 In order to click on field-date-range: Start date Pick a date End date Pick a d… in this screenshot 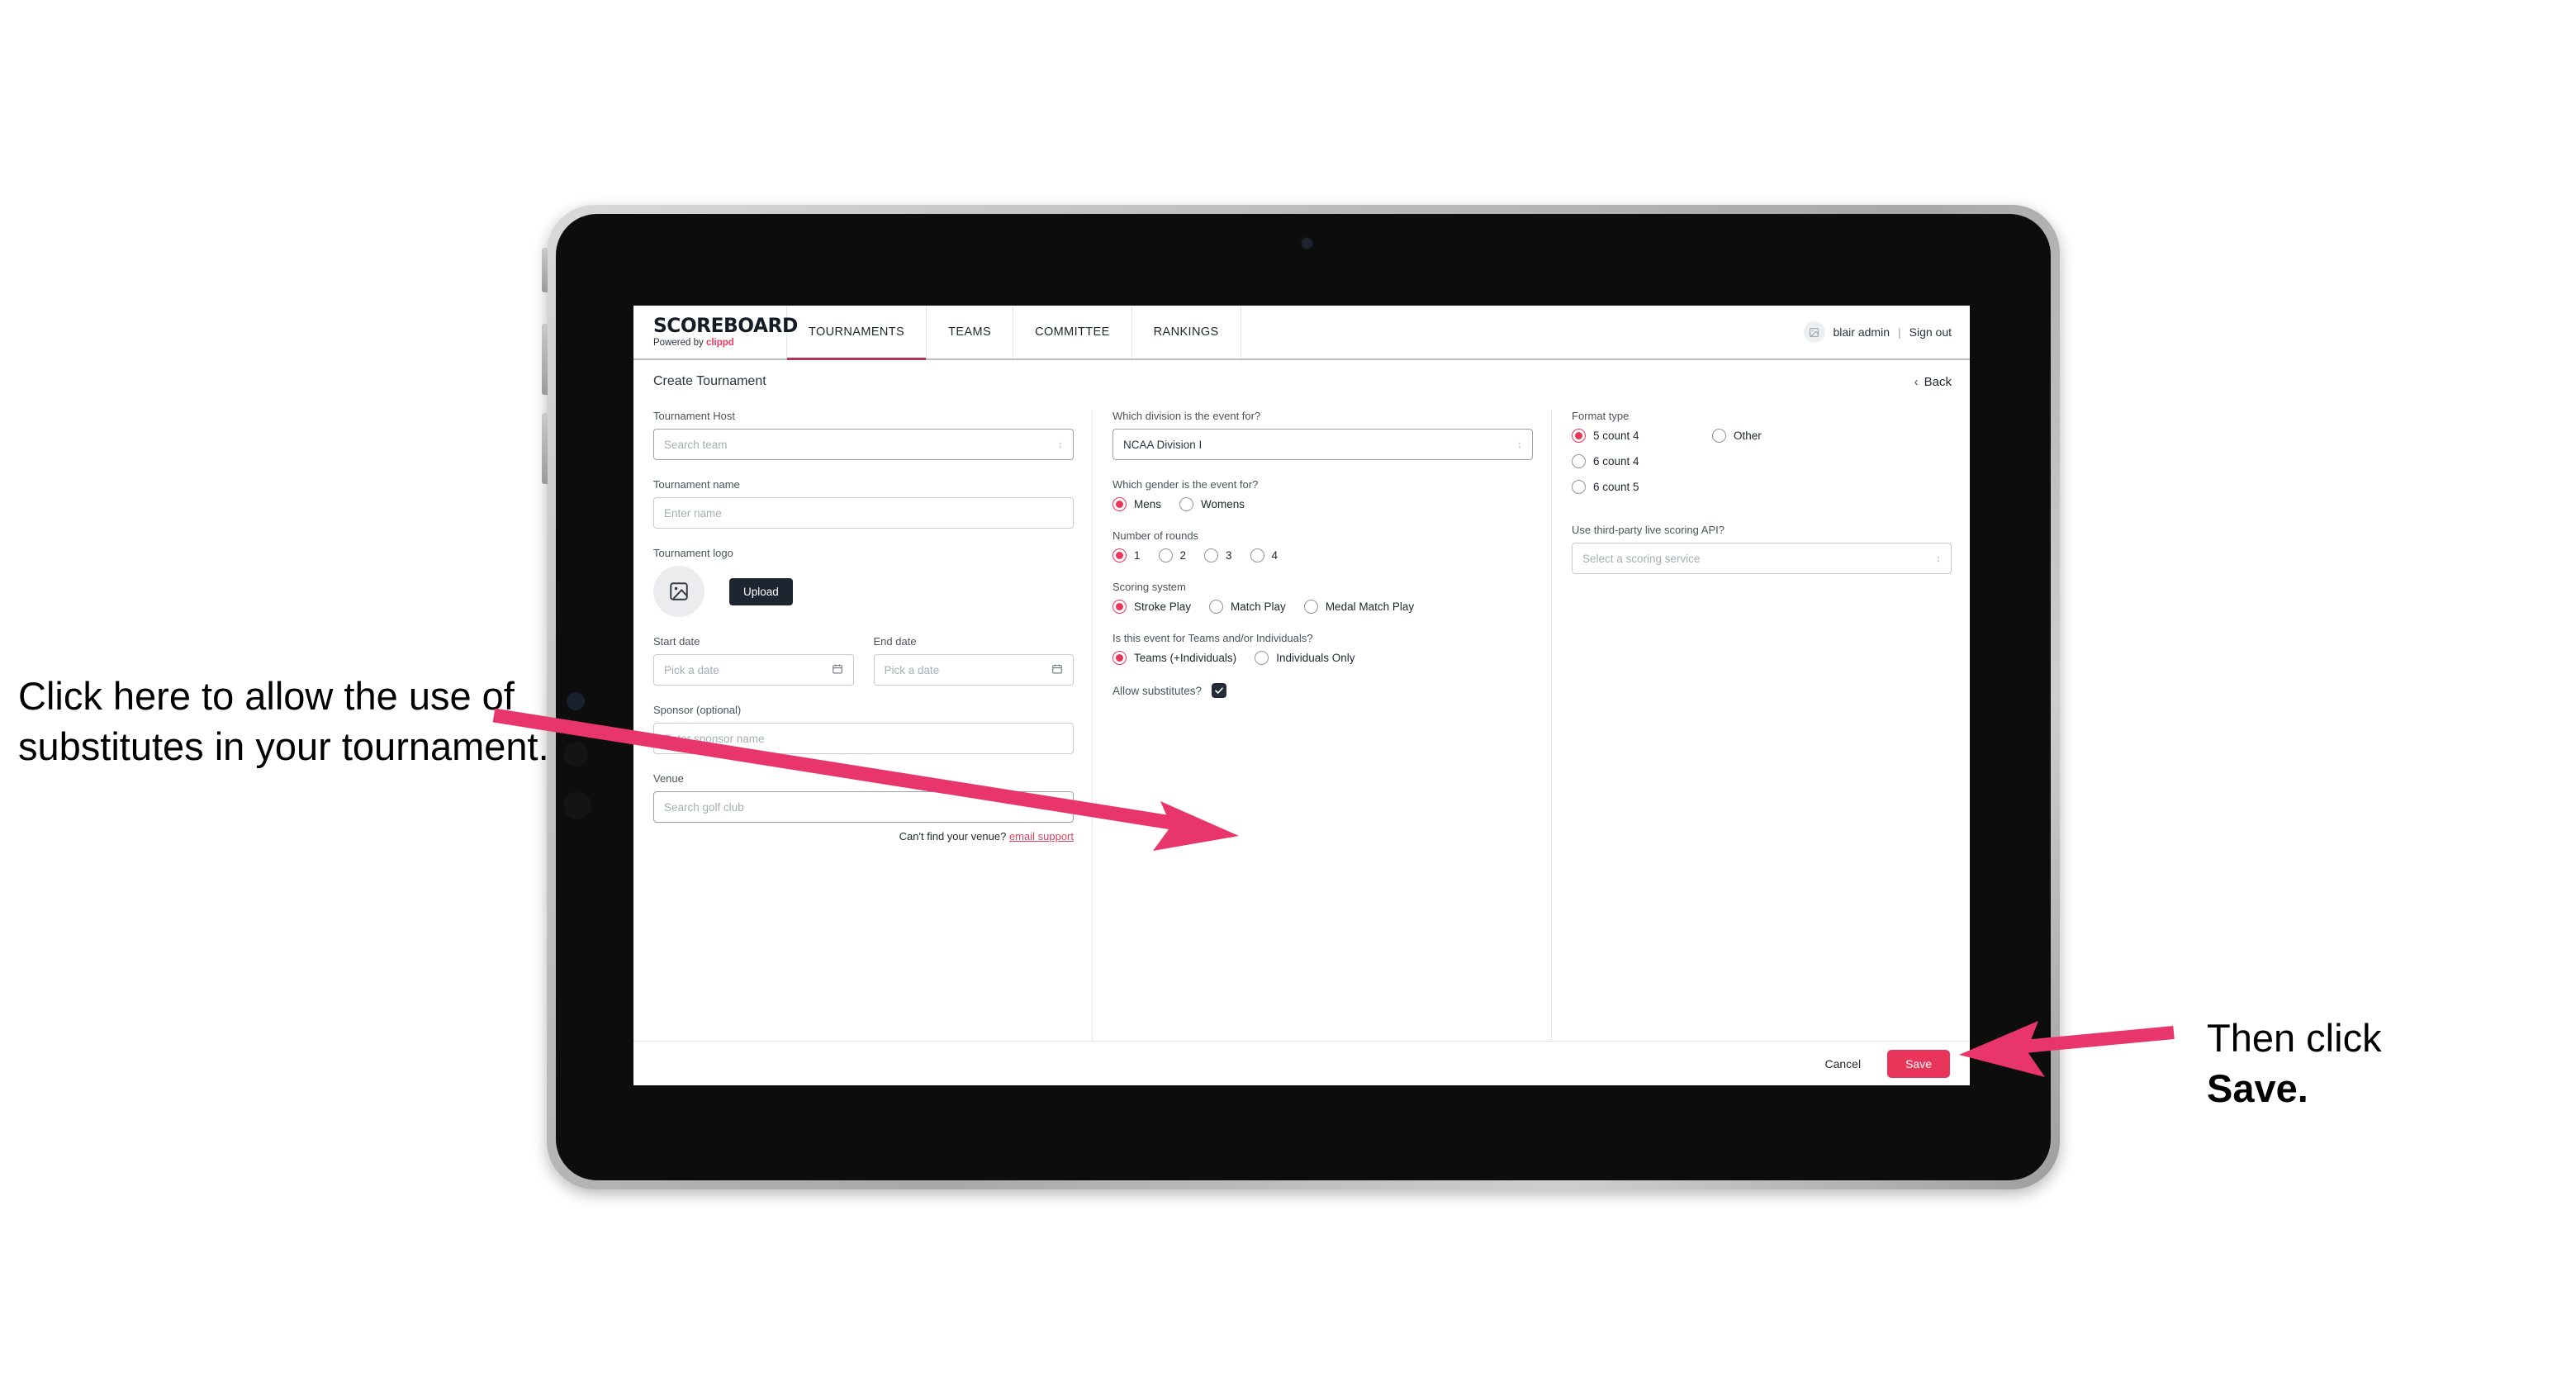, I will do `click(863, 660)`.